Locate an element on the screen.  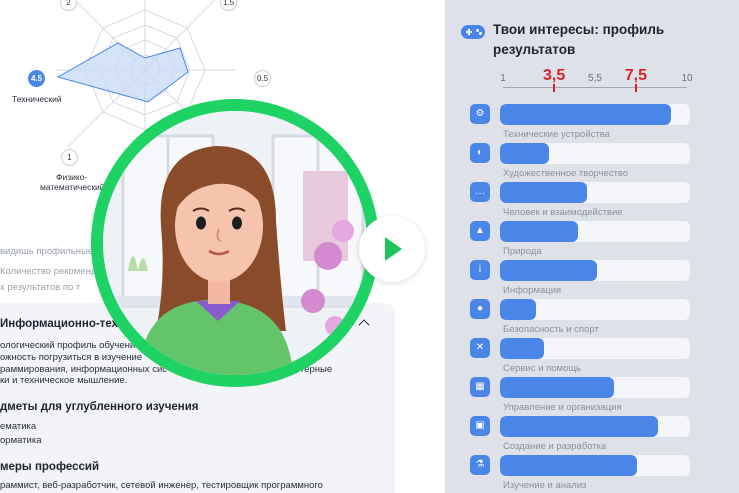
interest-label: Художественное творчество is located at coordinates (566, 173).